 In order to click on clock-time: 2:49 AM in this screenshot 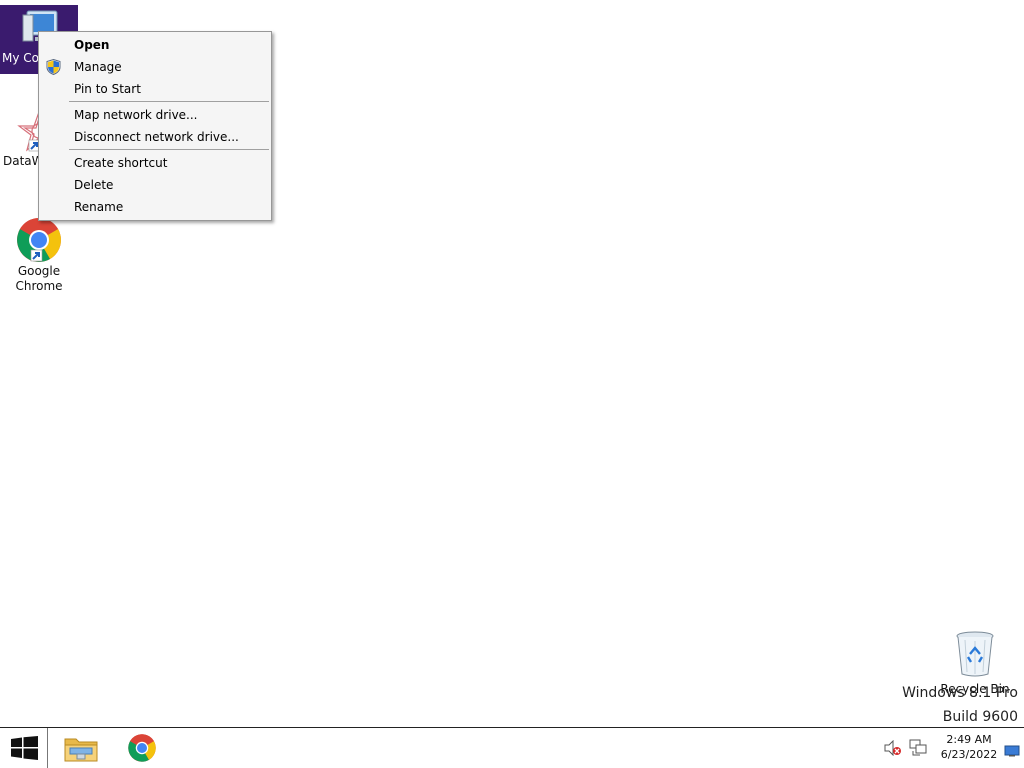, I will do `click(969, 739)`.